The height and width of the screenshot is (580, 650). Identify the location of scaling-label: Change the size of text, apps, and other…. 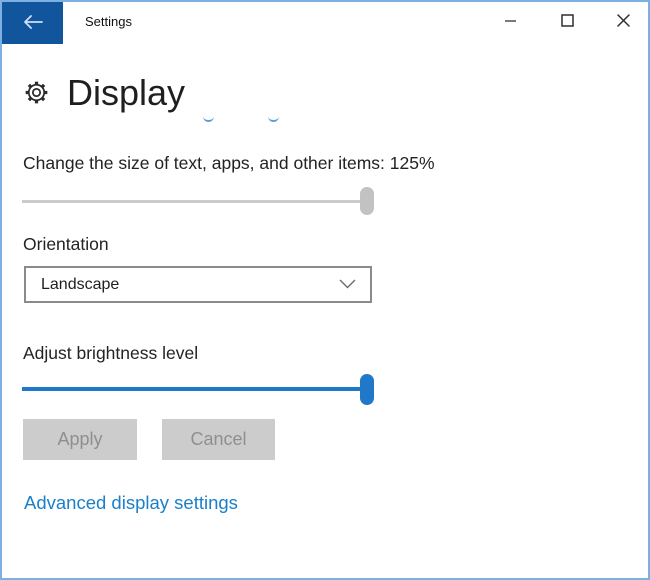
(229, 163).